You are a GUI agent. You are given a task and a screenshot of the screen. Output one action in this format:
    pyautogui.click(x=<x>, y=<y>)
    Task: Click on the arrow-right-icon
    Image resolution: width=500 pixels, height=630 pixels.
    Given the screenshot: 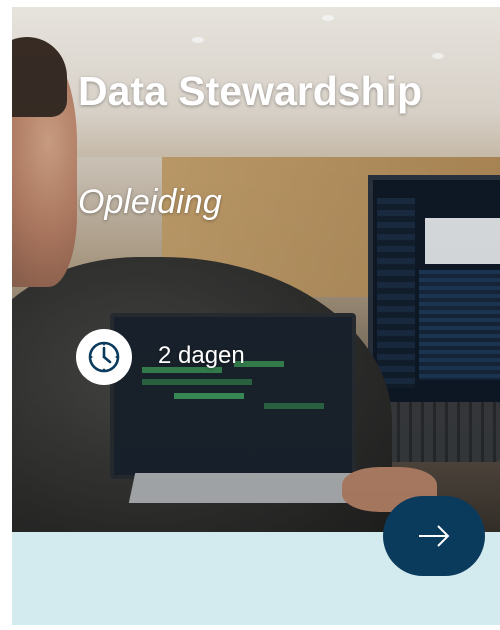 What is the action you would take?
    pyautogui.click(x=434, y=536)
    